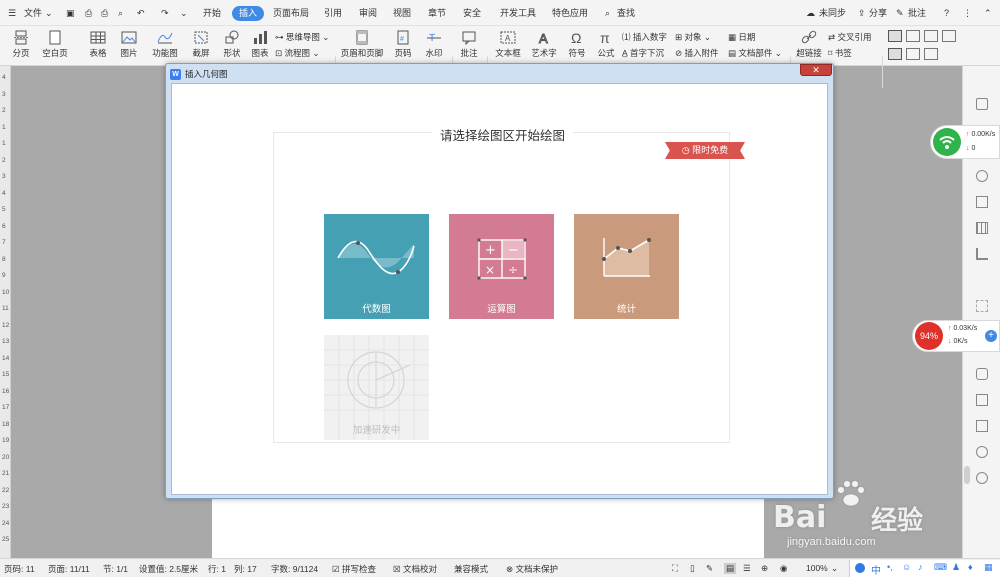 The height and width of the screenshot is (577, 1000). I want to click on search-button: 查找, so click(626, 13).